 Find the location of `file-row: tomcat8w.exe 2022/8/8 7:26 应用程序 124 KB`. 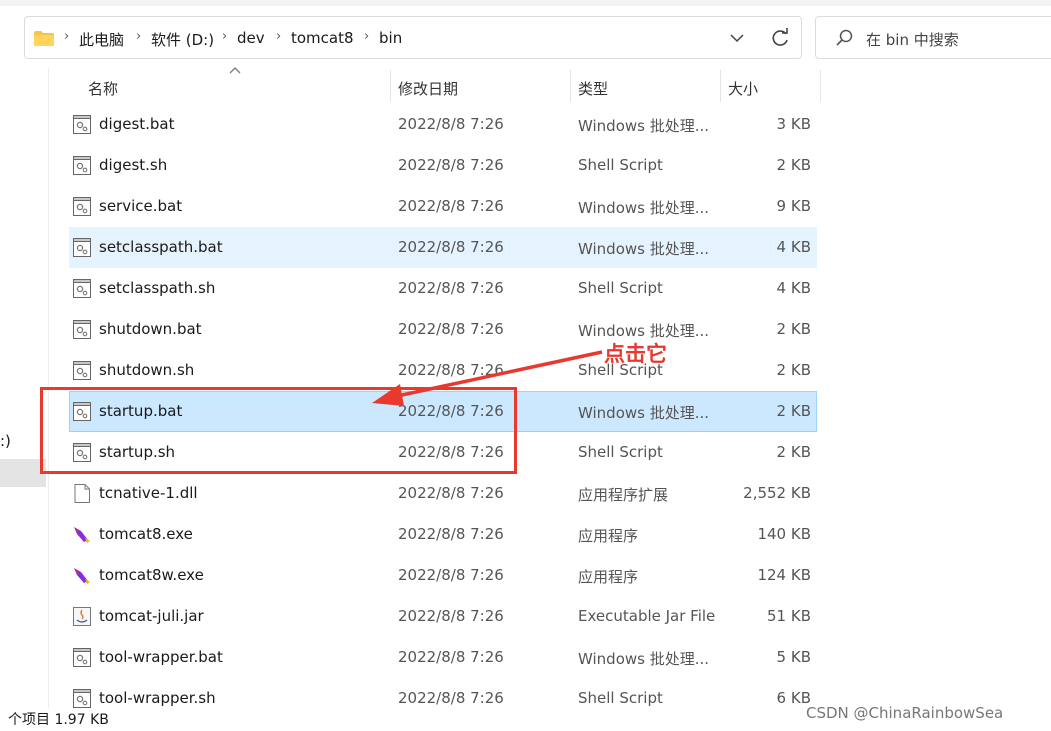

file-row: tomcat8w.exe 2022/8/8 7:26 应用程序 124 KB is located at coordinates (443, 575).